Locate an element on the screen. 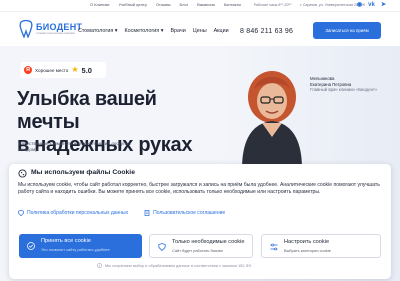 Image resolution: width=400 pixels, height=281 pixels. nav-dentistry: Стоматология ▾ is located at coordinates (97, 31).